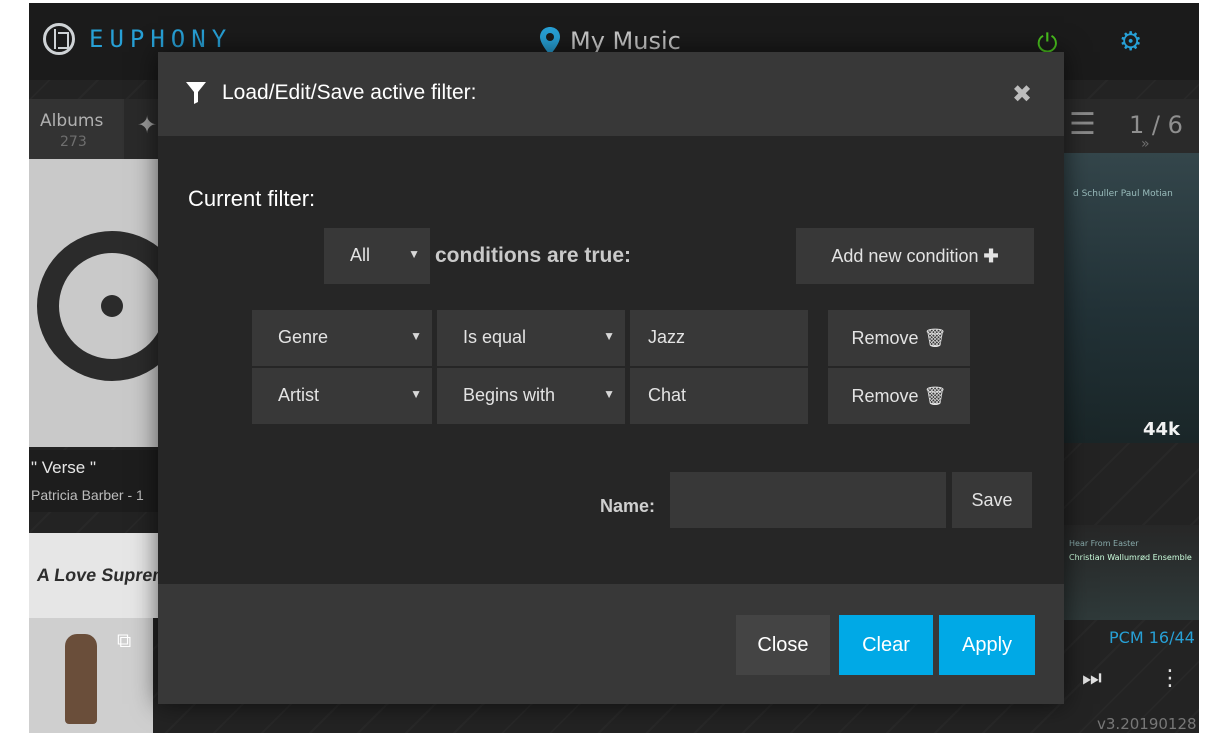  What do you see at coordinates (905, 256) in the screenshot?
I see `add-condition-label: Add new condition` at bounding box center [905, 256].